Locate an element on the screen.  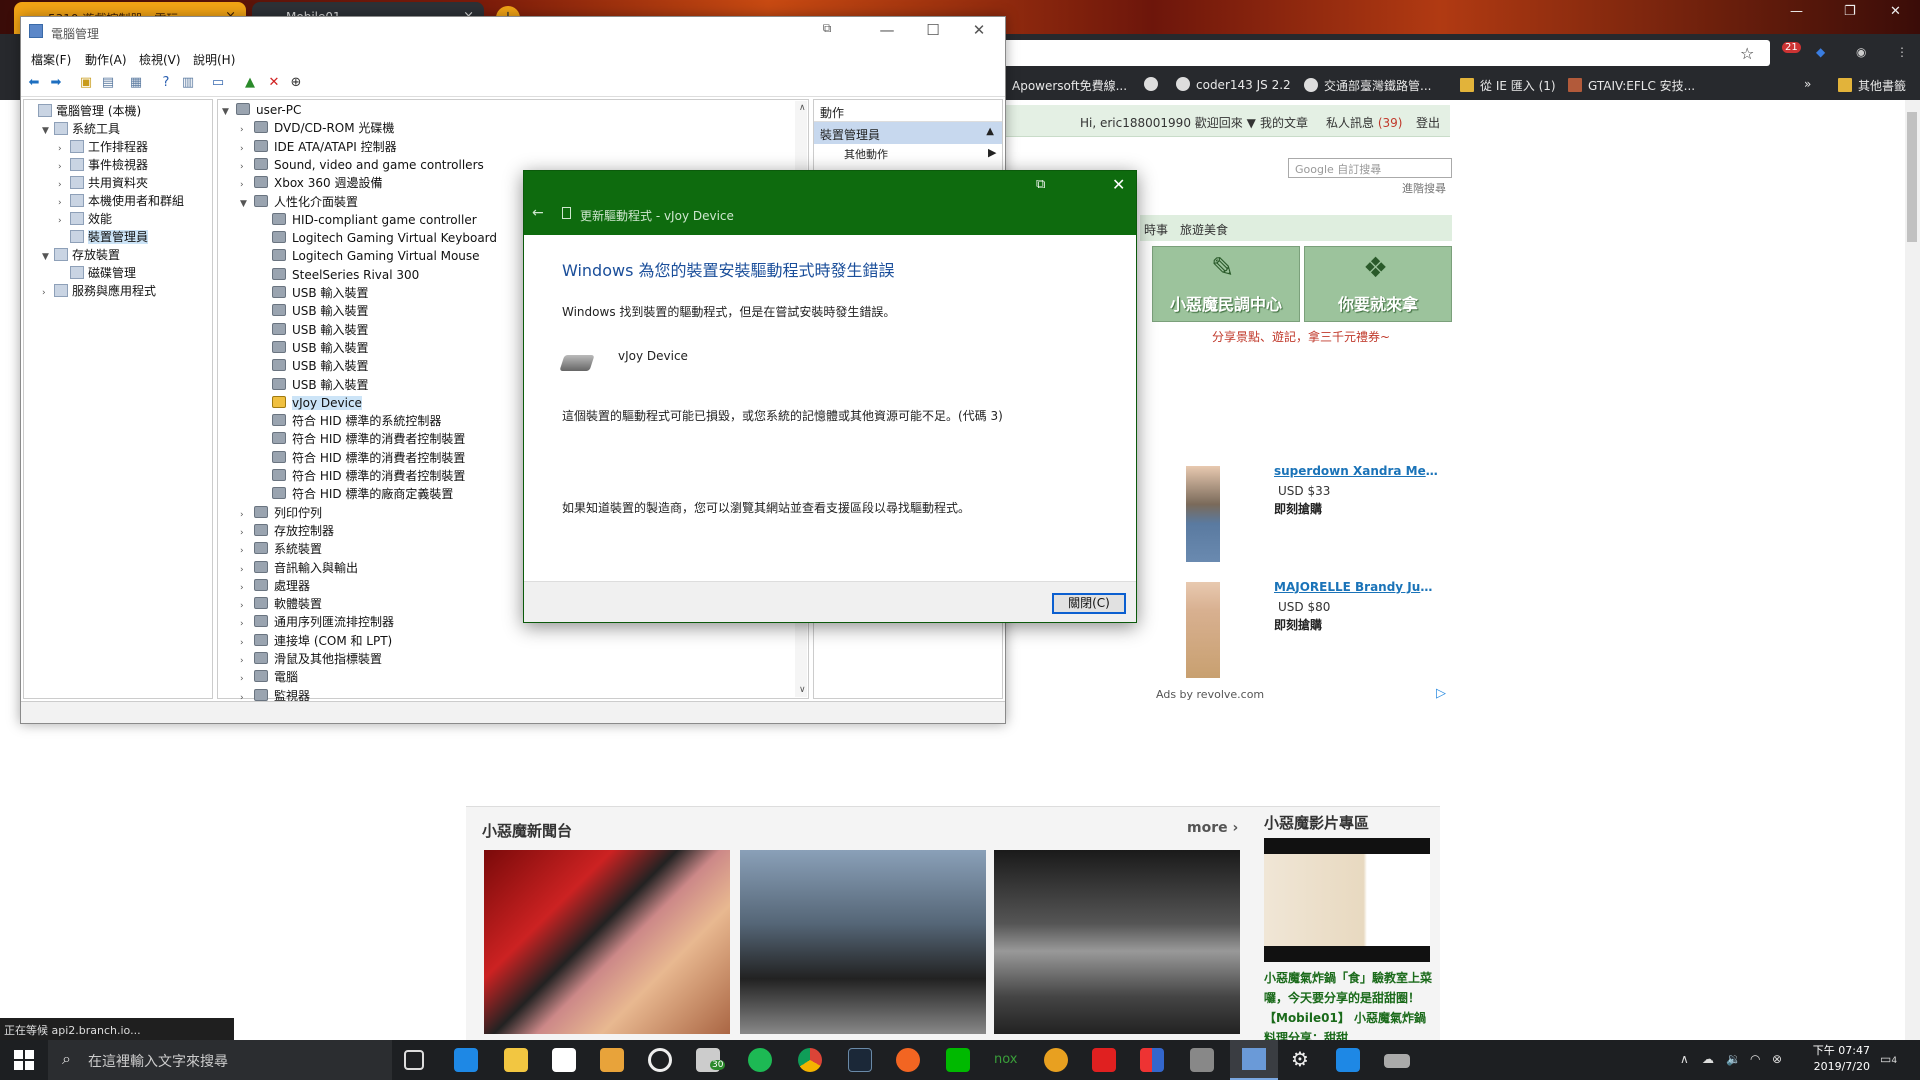
video-thumbnail is located at coordinates (1347, 900).